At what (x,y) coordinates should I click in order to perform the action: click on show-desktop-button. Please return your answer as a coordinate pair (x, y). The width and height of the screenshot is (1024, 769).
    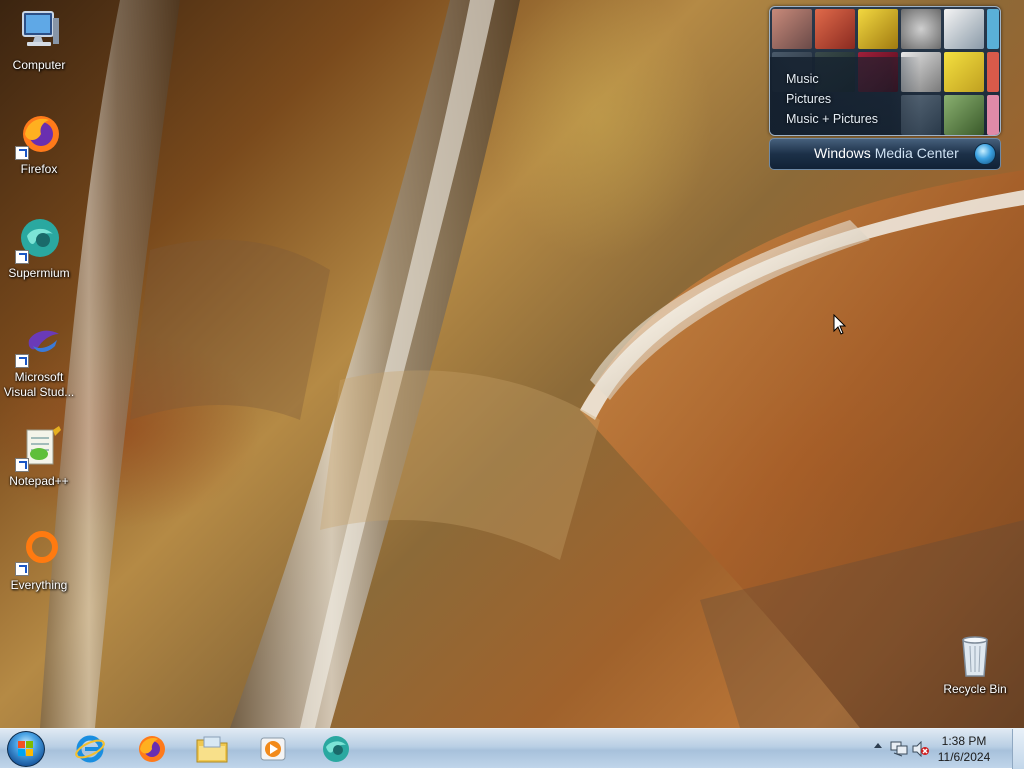
    Looking at the image, I should click on (1018, 749).